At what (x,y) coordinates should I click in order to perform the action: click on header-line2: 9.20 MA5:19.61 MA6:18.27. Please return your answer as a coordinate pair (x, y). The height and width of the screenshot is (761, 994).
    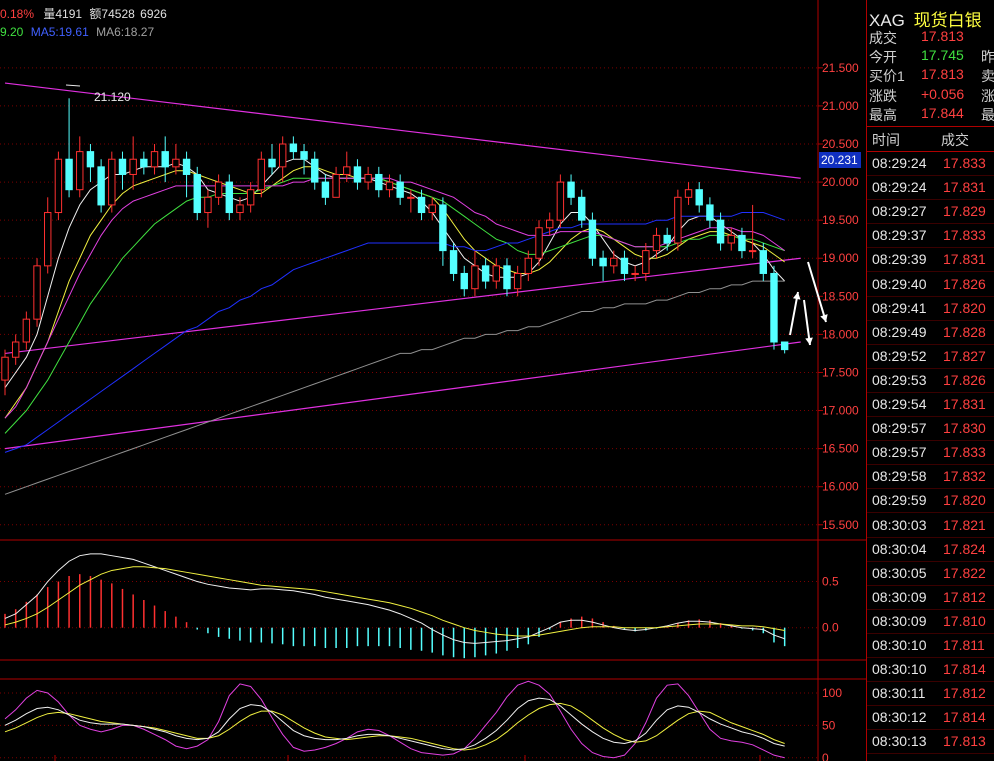
    Looking at the image, I should click on (77, 32).